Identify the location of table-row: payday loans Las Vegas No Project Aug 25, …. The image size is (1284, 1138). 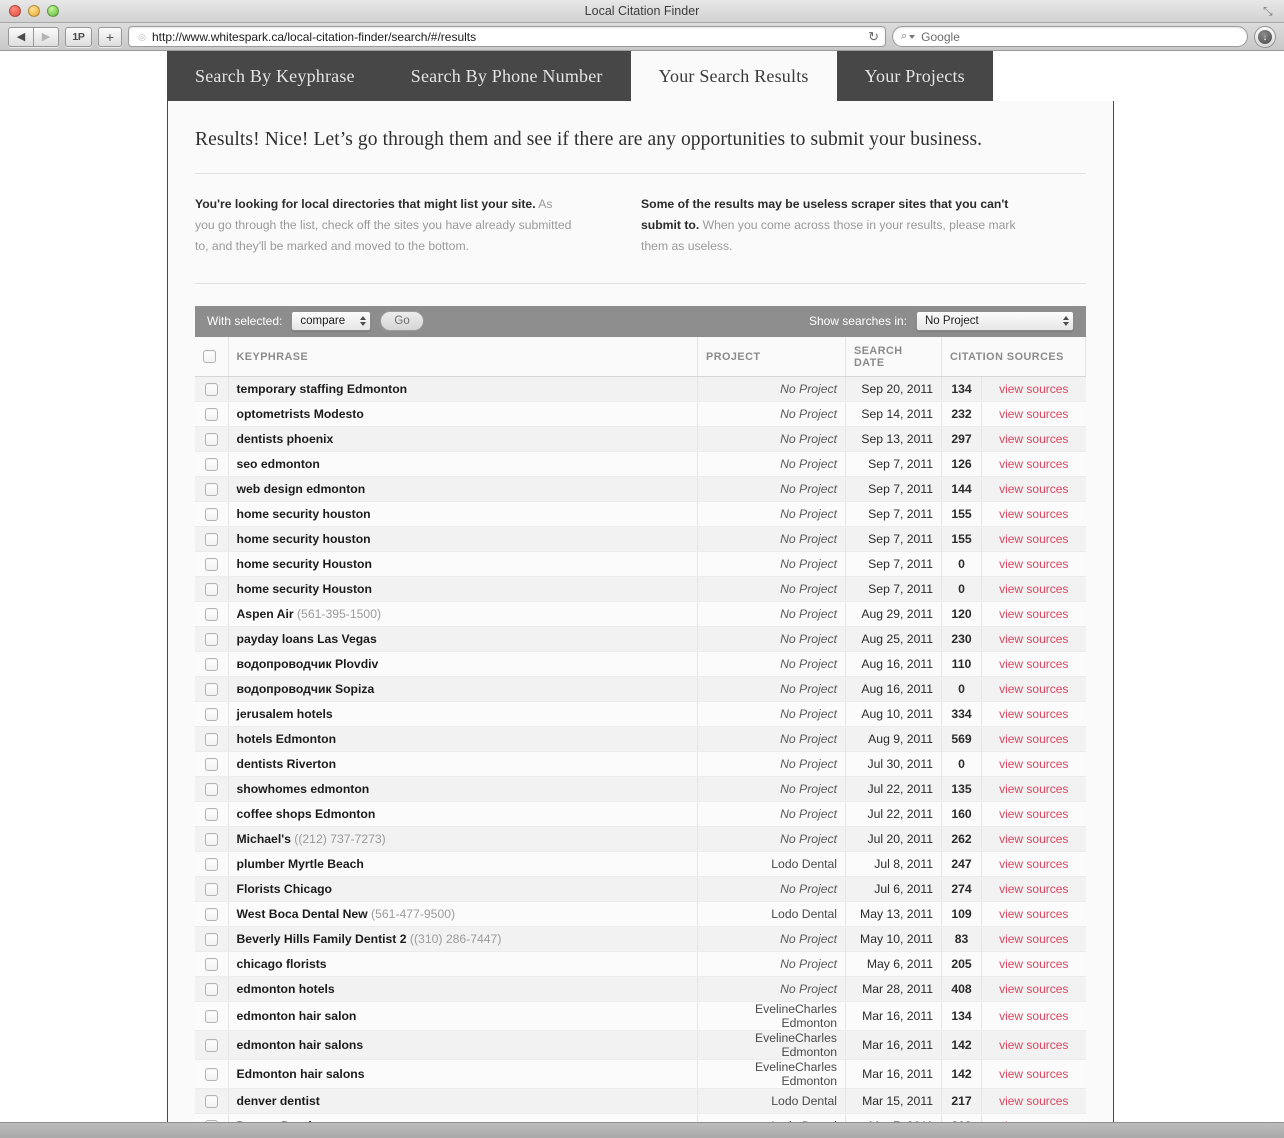
(640, 639).